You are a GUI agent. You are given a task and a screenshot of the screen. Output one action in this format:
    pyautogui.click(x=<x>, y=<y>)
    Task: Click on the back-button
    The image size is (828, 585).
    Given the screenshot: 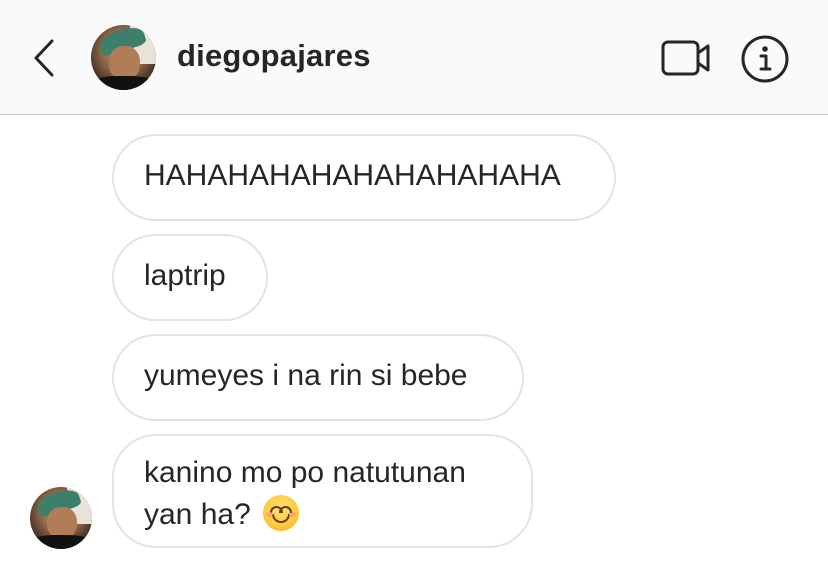 What is the action you would take?
    pyautogui.click(x=44, y=58)
    